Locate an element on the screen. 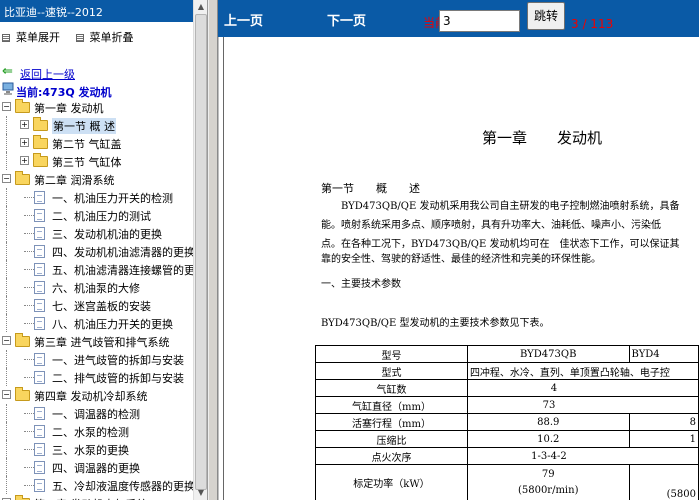 Image resolution: width=699 pixels, height=500 pixels. tree-doc-item: 四、发动机机油滤清器的更换 is located at coordinates (96, 251).